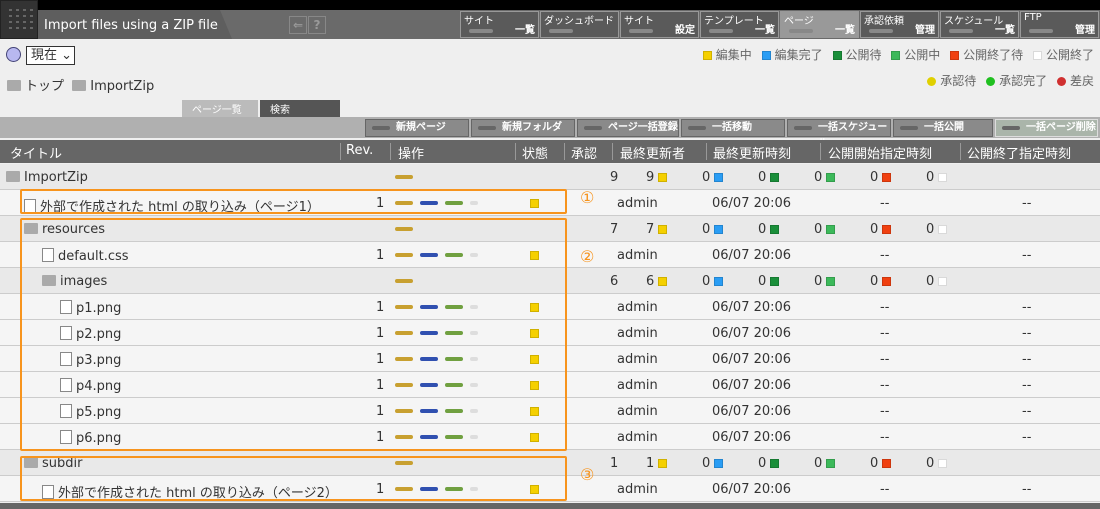 The image size is (1100, 509). Describe the element at coordinates (733, 55) in the screenshot. I see `status-legend-label: 編集中` at that location.